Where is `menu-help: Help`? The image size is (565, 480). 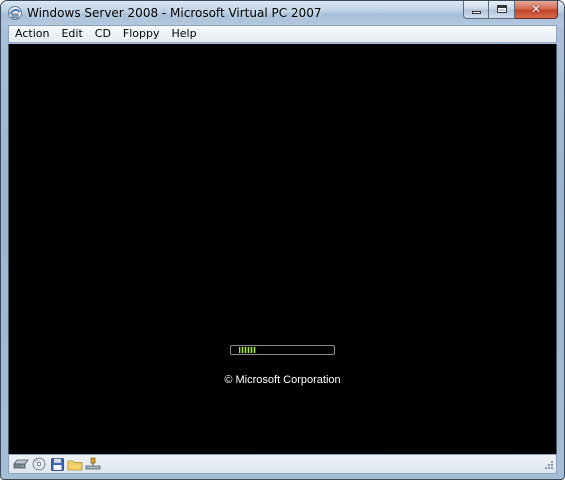
menu-help: Help is located at coordinates (184, 34).